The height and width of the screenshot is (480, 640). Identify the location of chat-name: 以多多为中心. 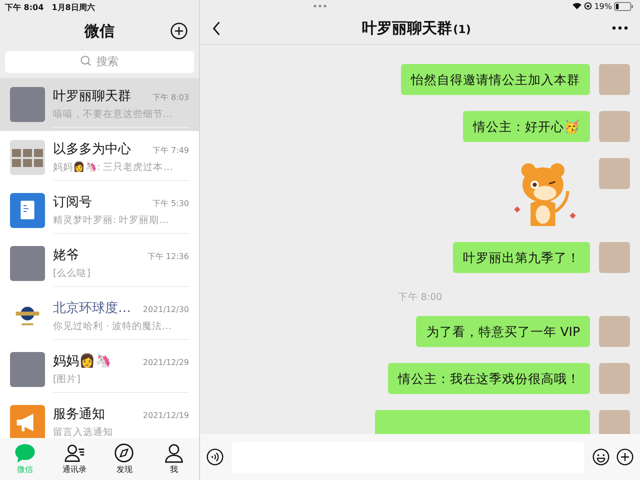
(92, 149).